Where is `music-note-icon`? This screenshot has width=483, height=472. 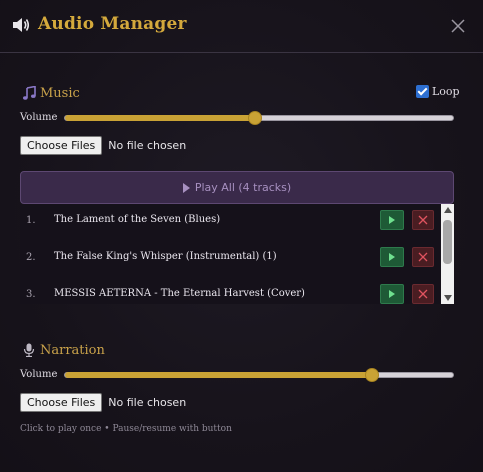
music-note-icon is located at coordinates (29, 93).